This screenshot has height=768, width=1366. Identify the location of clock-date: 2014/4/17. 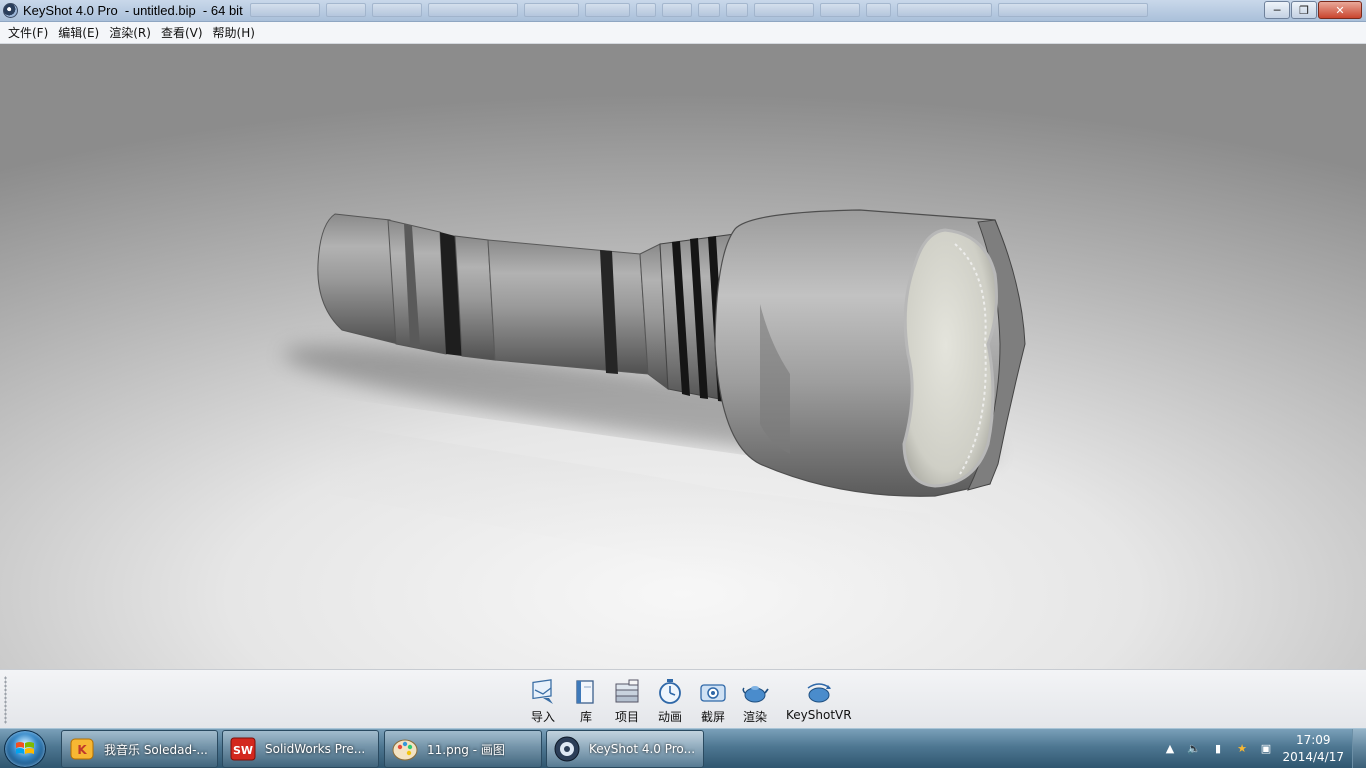
(1313, 757).